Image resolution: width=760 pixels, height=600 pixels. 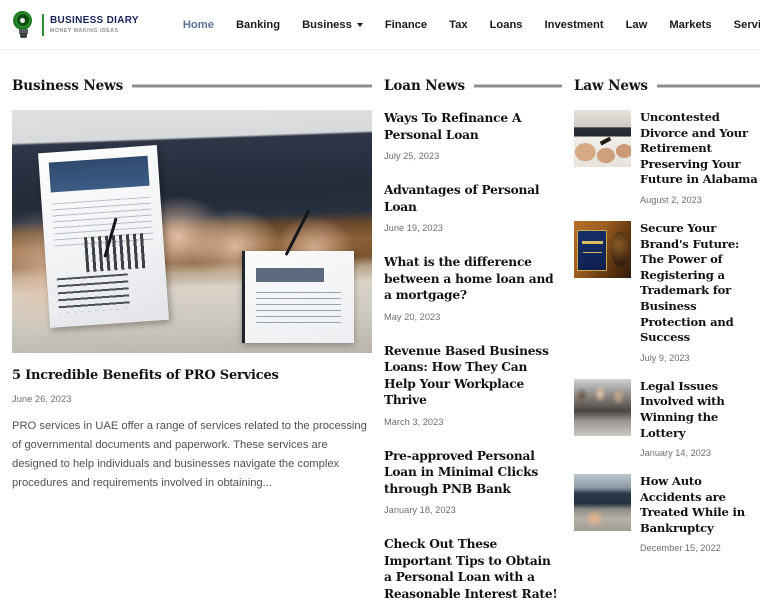 I want to click on nav-item-service: Service, so click(x=741, y=25).